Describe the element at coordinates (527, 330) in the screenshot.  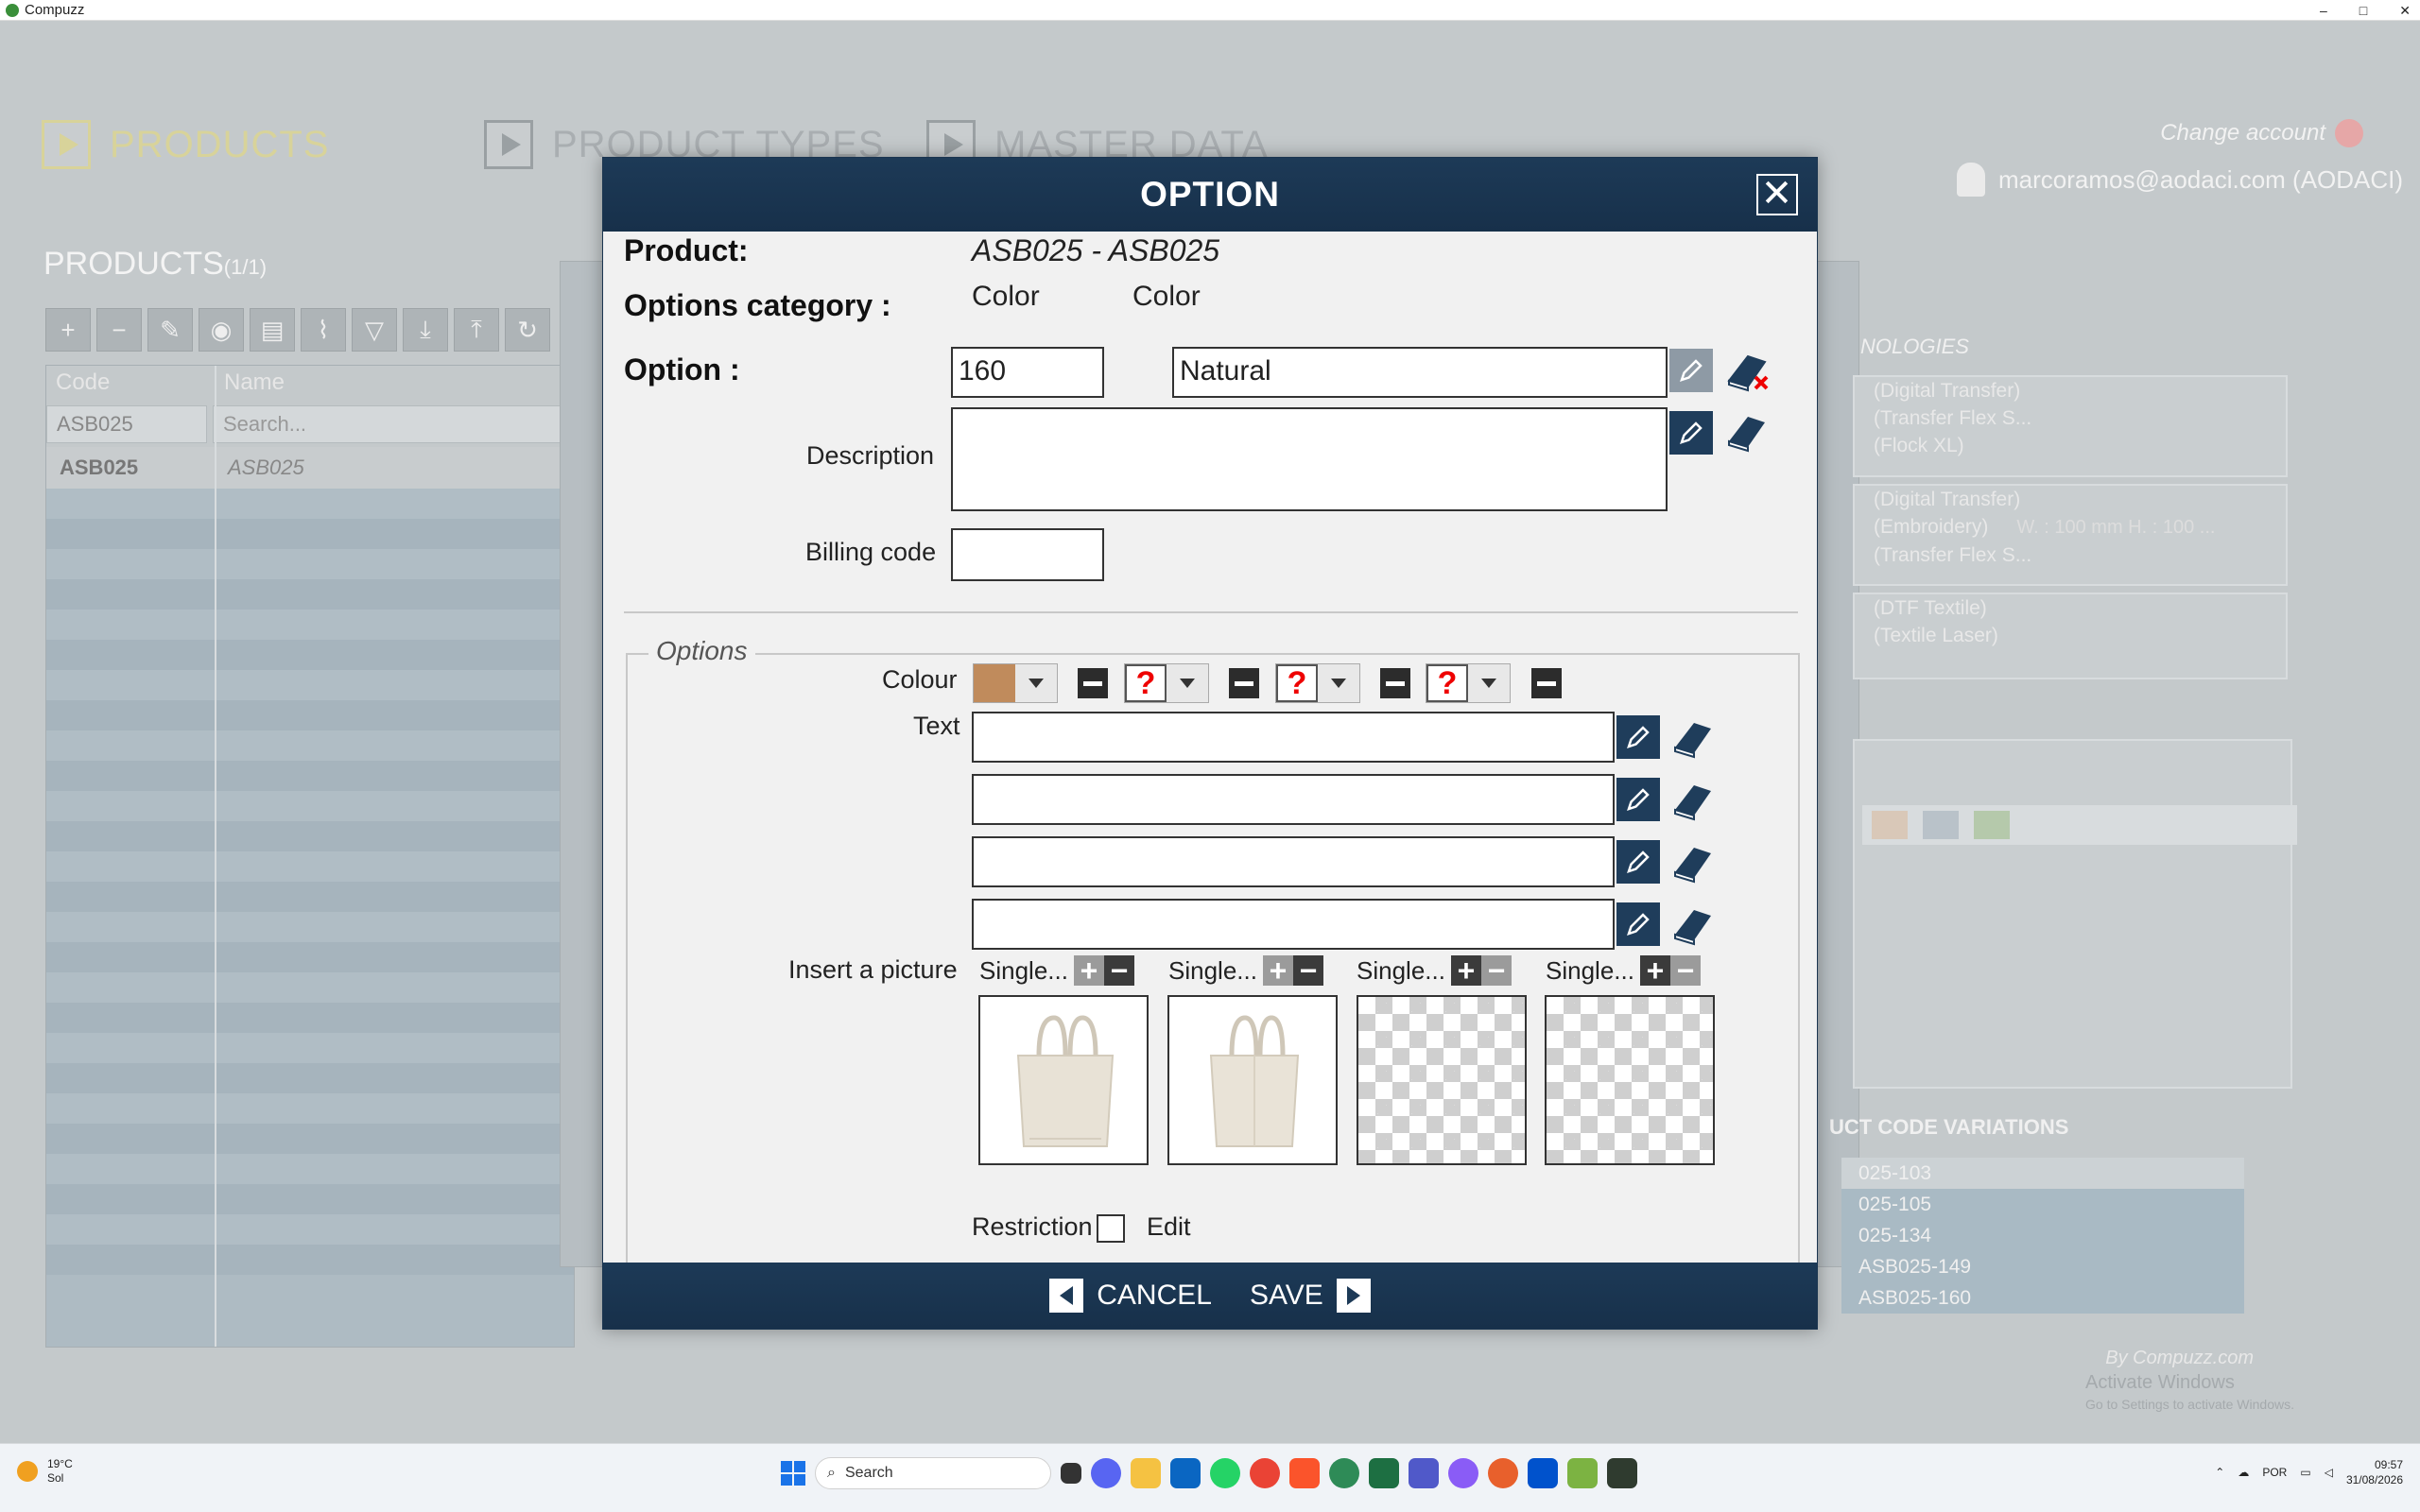
I see `refresh-icon: ↻` at that location.